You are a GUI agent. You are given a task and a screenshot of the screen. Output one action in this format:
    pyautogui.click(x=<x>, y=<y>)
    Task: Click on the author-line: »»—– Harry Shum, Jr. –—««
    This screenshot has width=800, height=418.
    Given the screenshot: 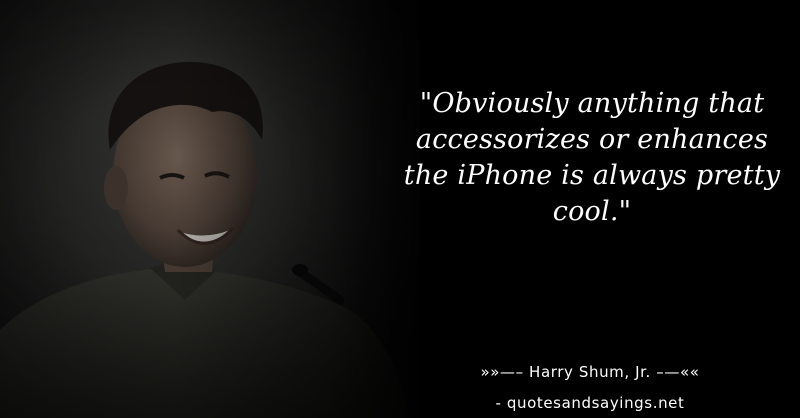 What is the action you would take?
    pyautogui.click(x=590, y=372)
    